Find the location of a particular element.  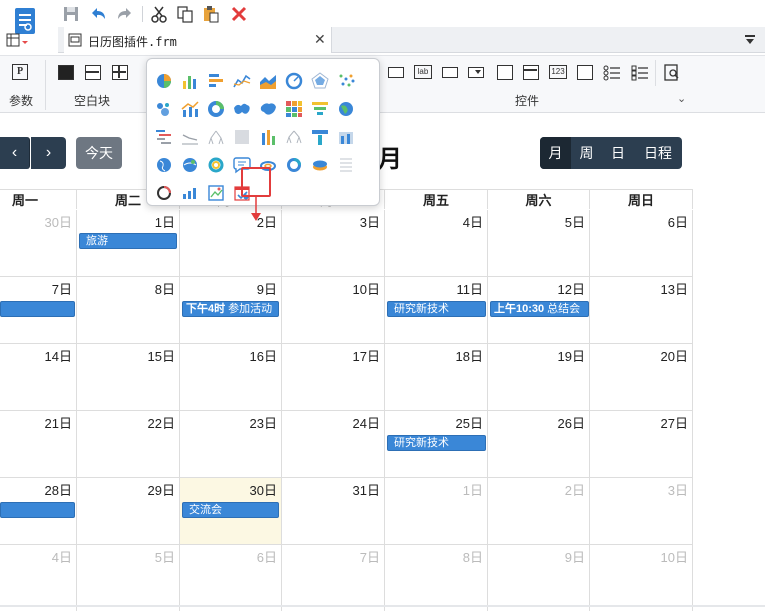

radio-group-icon is located at coordinates (612, 73).